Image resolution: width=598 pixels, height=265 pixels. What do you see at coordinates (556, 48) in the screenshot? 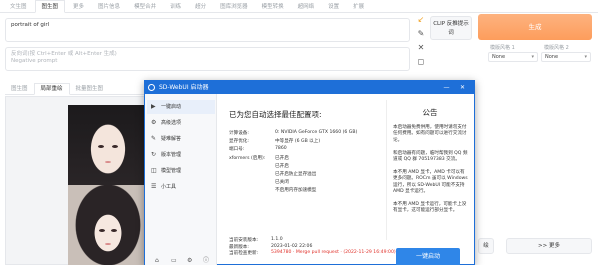
I see `style2-label: 模版风格 2` at bounding box center [556, 48].